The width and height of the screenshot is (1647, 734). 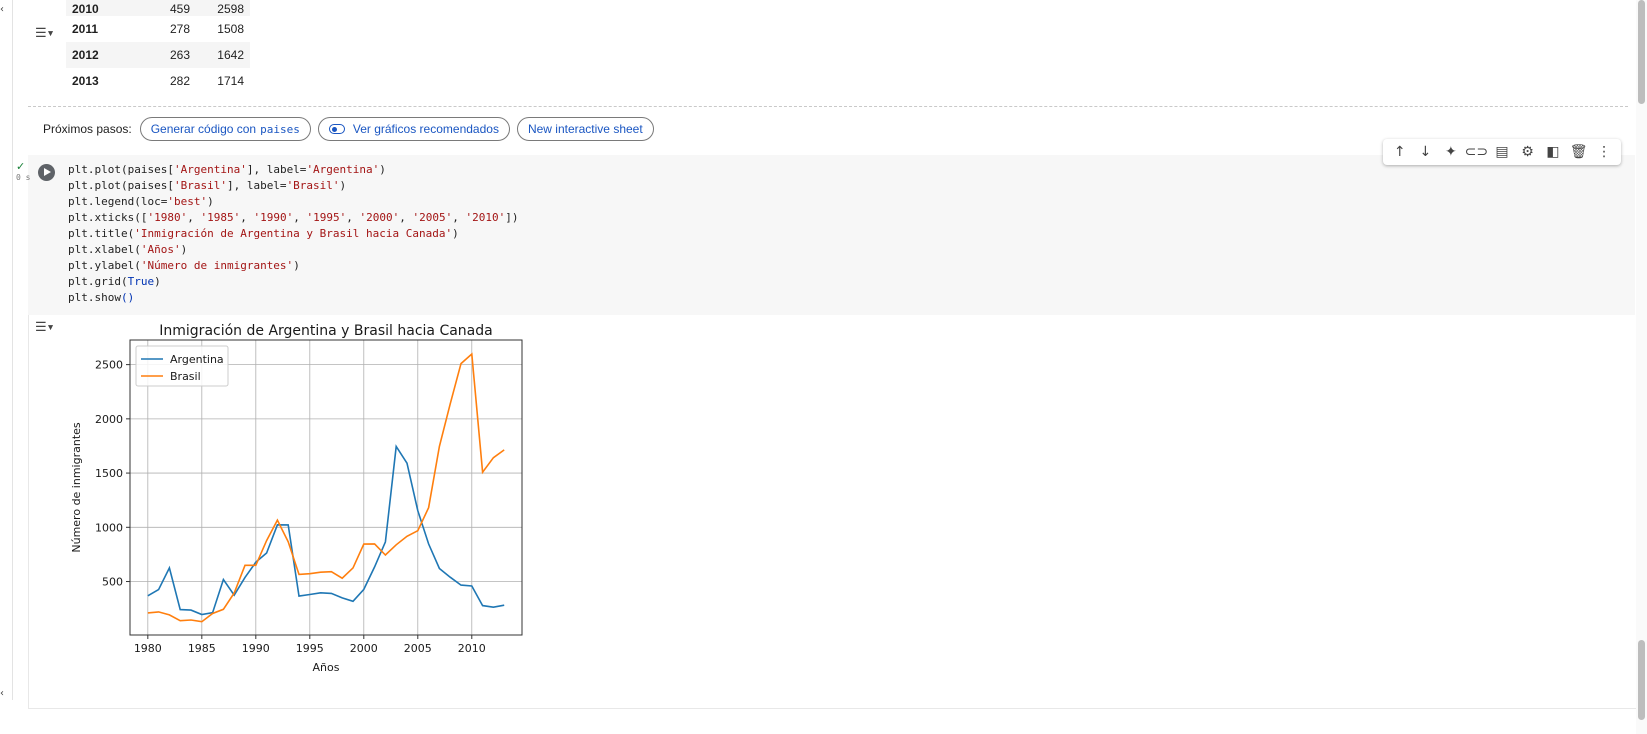 I want to click on gear-icon: ⚙, so click(x=1528, y=152).